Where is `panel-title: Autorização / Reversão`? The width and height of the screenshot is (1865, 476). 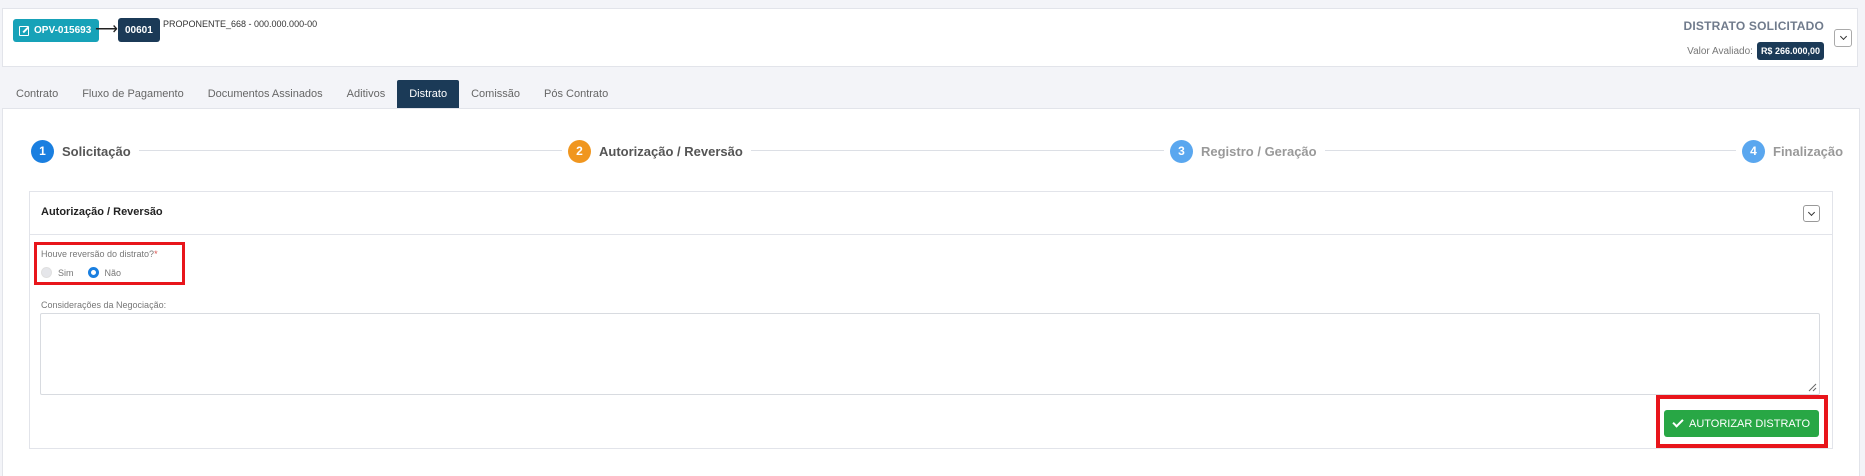
panel-title: Autorização / Reversão is located at coordinates (102, 212).